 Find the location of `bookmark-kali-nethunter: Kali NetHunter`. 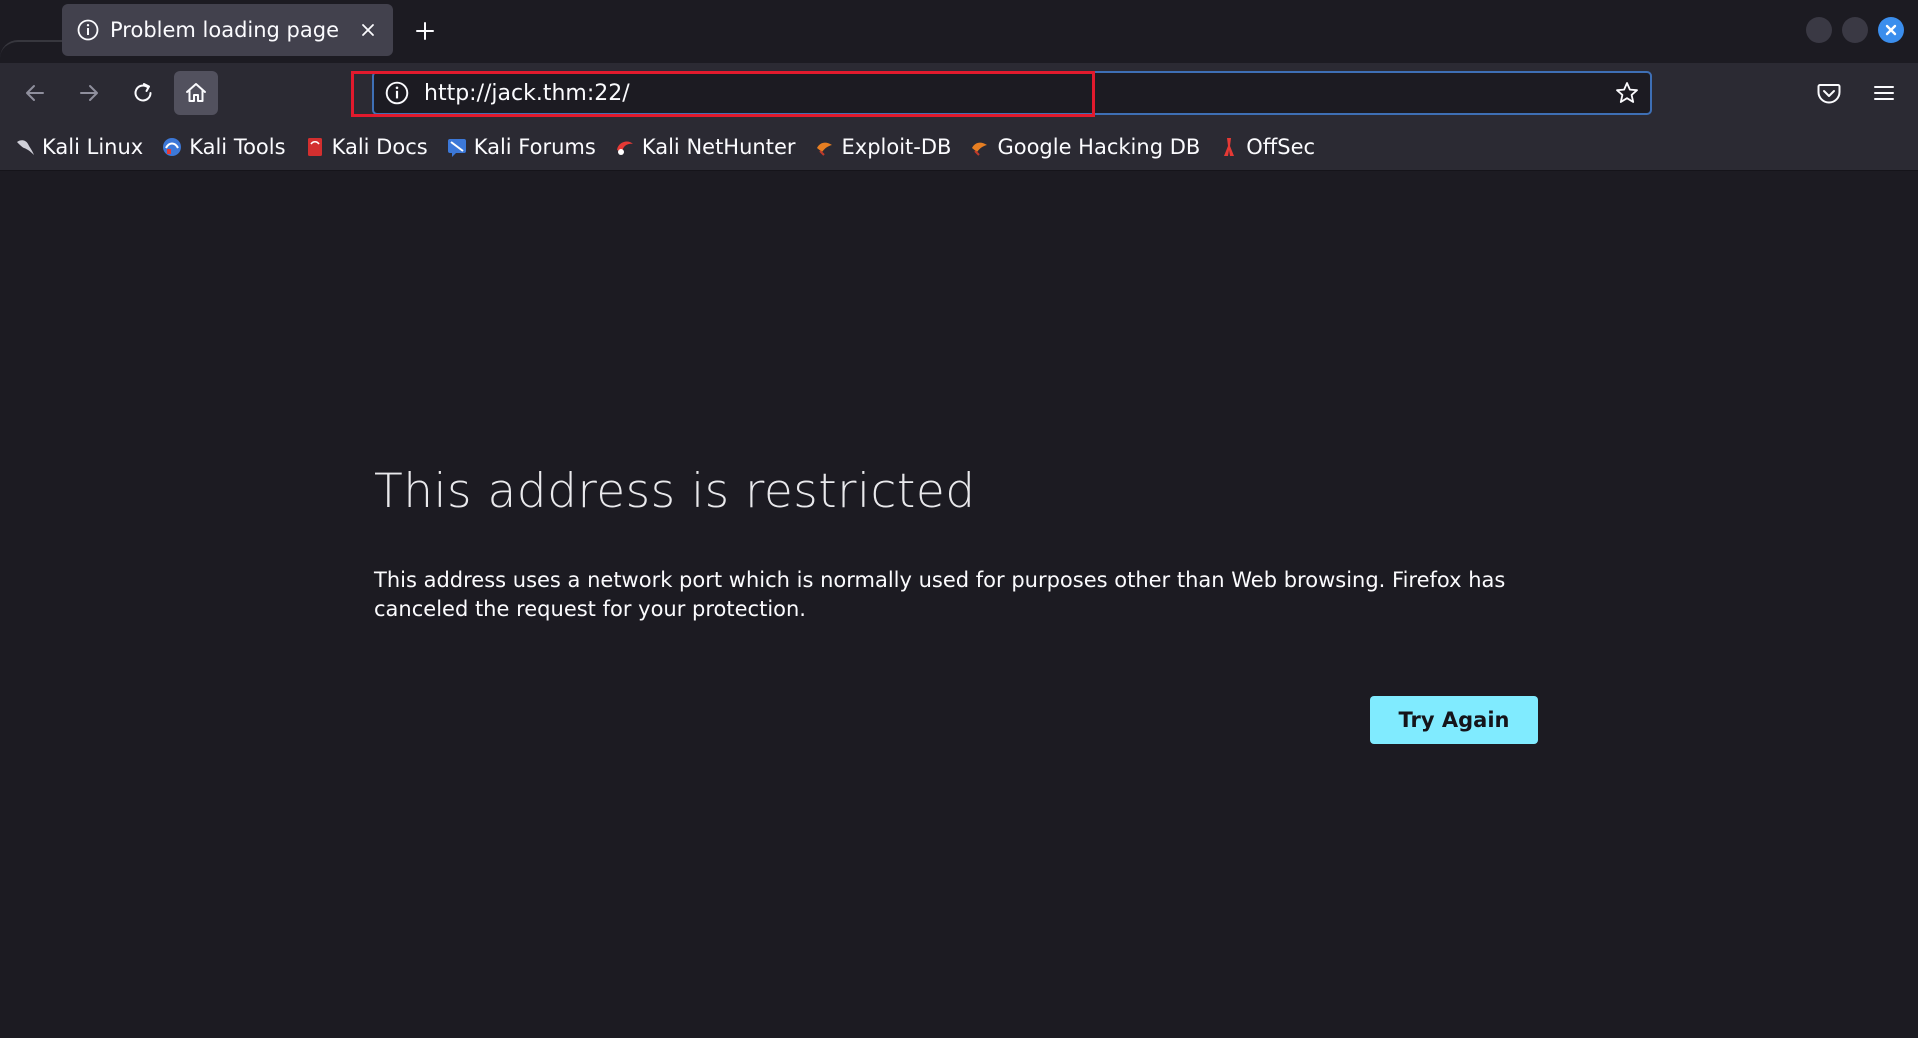

bookmark-kali-nethunter: Kali NetHunter is located at coordinates (705, 147).